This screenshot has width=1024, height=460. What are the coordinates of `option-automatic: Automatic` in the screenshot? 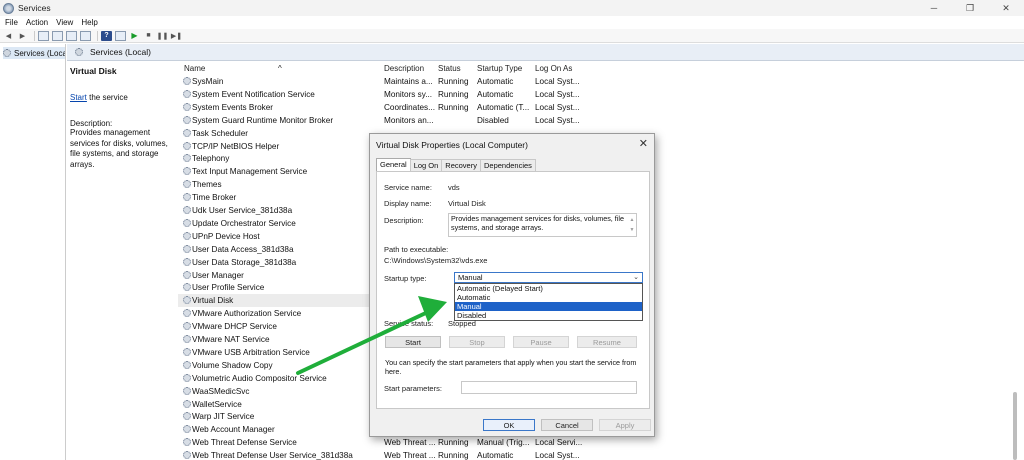 It's located at (548, 297).